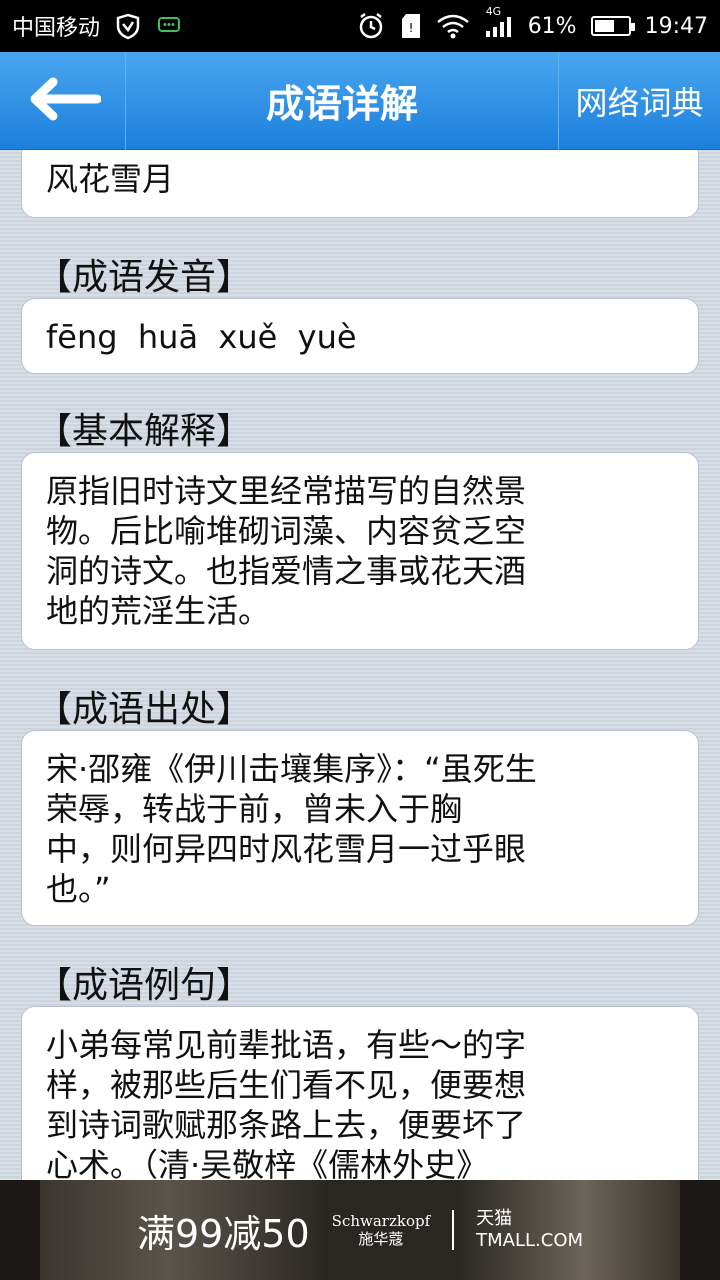  What do you see at coordinates (493, 11) in the screenshot?
I see `network-type: 4G` at bounding box center [493, 11].